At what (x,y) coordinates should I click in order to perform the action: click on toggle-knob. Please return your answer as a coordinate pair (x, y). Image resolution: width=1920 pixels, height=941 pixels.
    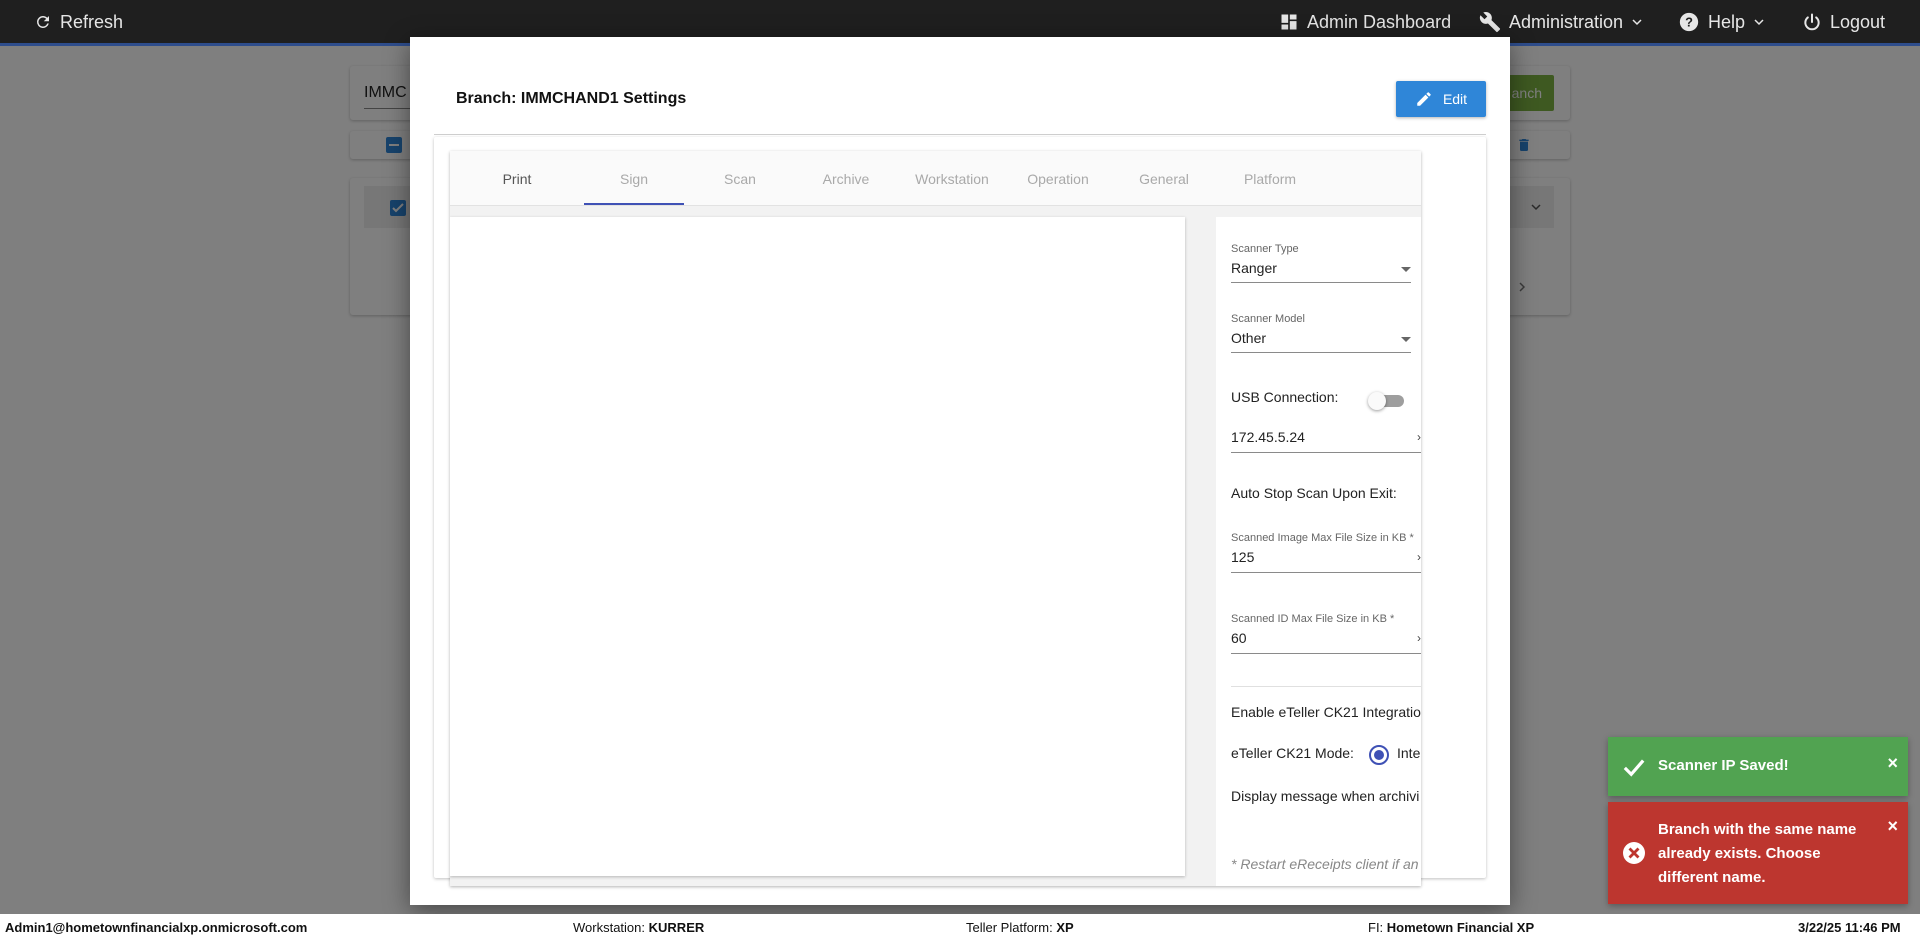
    Looking at the image, I should click on (1377, 401).